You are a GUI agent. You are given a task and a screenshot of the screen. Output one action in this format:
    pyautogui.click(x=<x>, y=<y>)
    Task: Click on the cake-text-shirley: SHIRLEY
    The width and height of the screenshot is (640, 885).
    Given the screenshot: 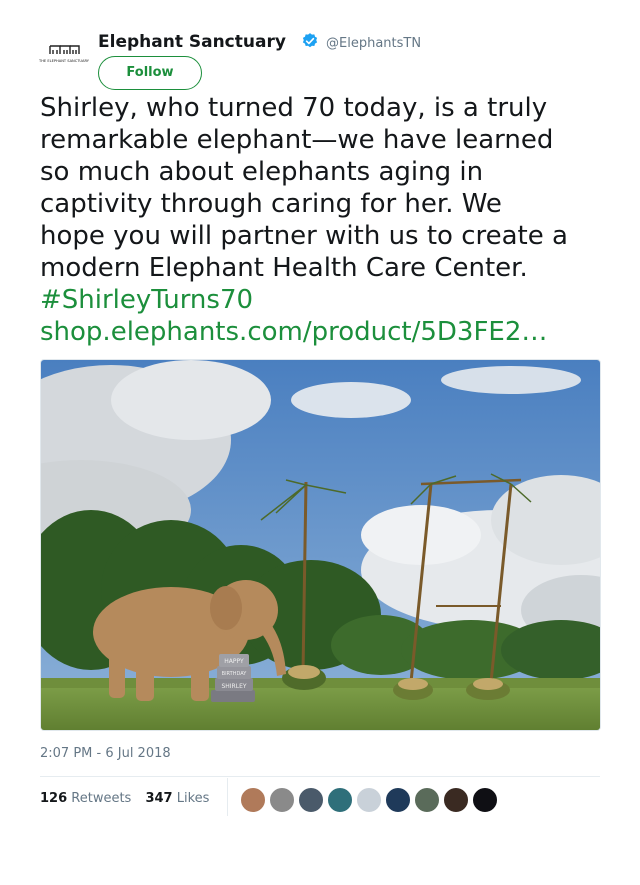 What is the action you would take?
    pyautogui.click(x=233, y=686)
    